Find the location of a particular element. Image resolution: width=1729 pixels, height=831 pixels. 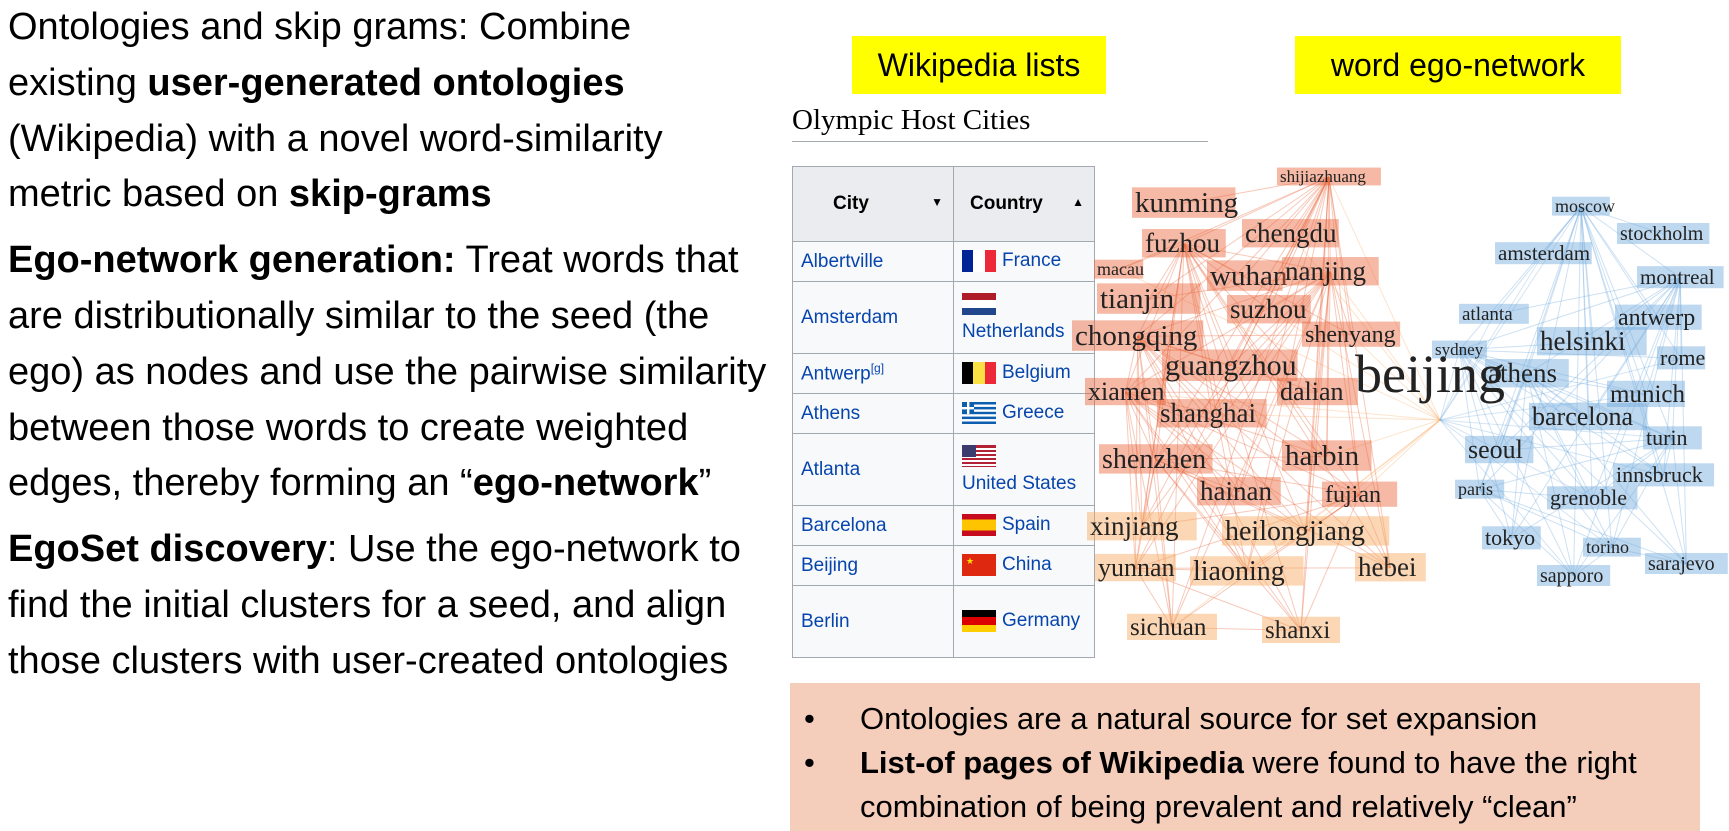

node-label: innsbruck is located at coordinates (1659, 474).